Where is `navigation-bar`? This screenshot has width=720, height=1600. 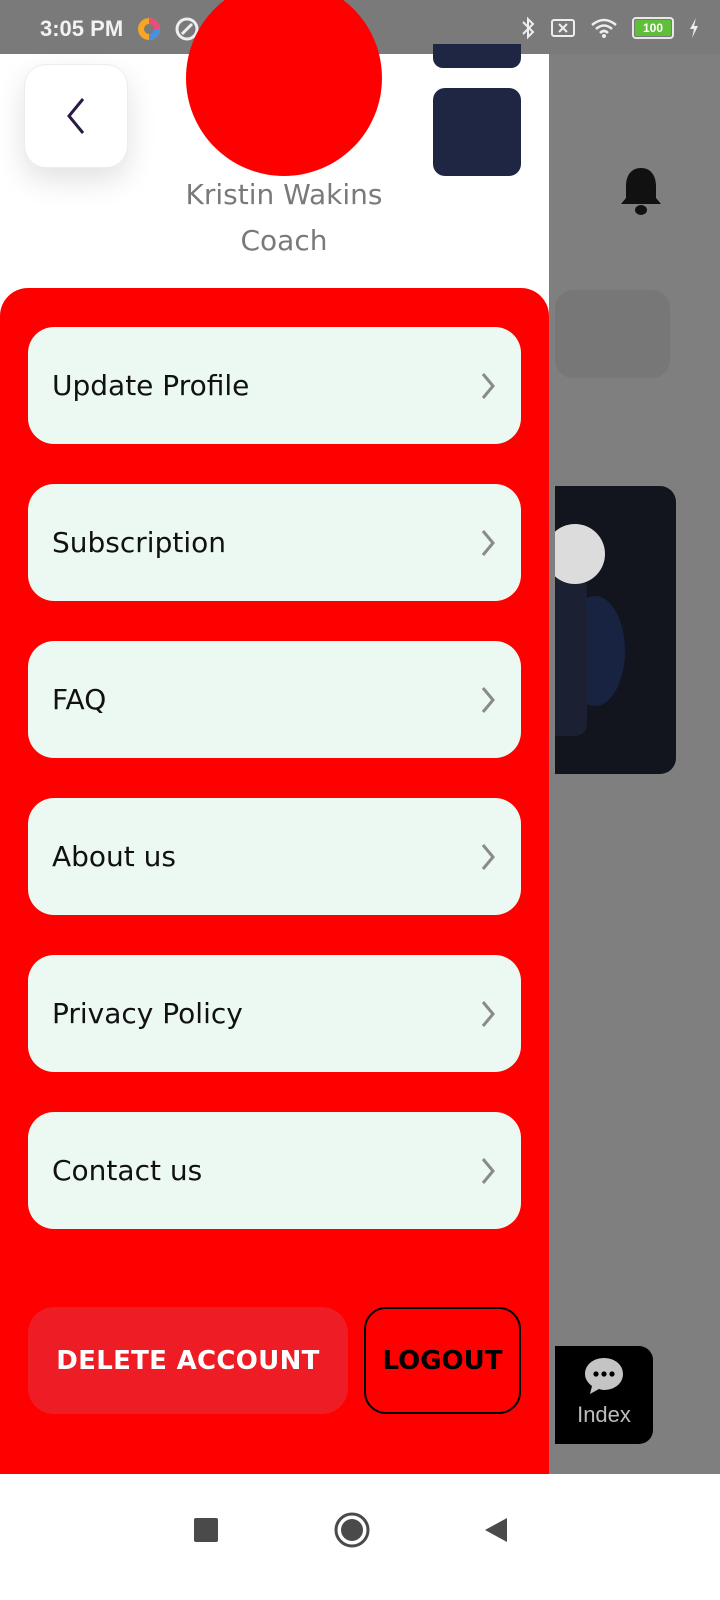 navigation-bar is located at coordinates (360, 1537).